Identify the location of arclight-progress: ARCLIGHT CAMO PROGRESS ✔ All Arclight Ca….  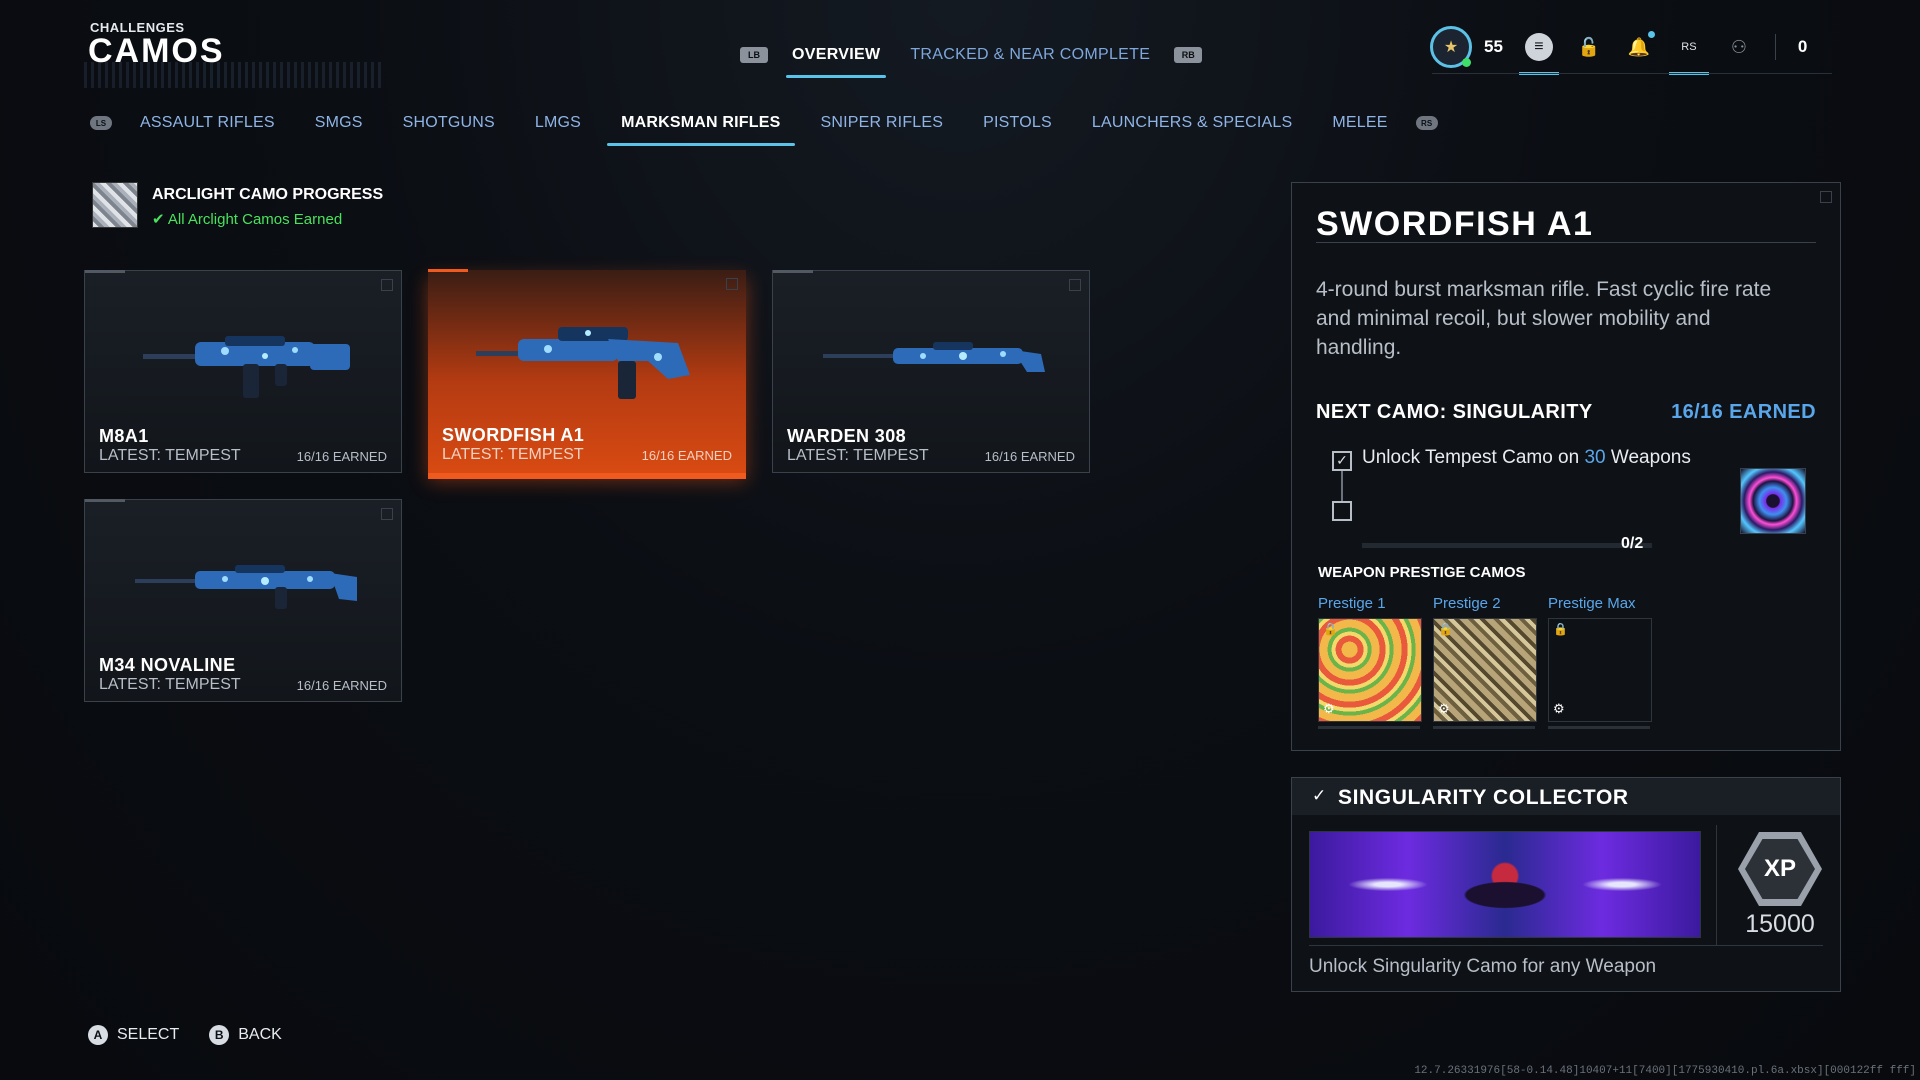
(237, 205).